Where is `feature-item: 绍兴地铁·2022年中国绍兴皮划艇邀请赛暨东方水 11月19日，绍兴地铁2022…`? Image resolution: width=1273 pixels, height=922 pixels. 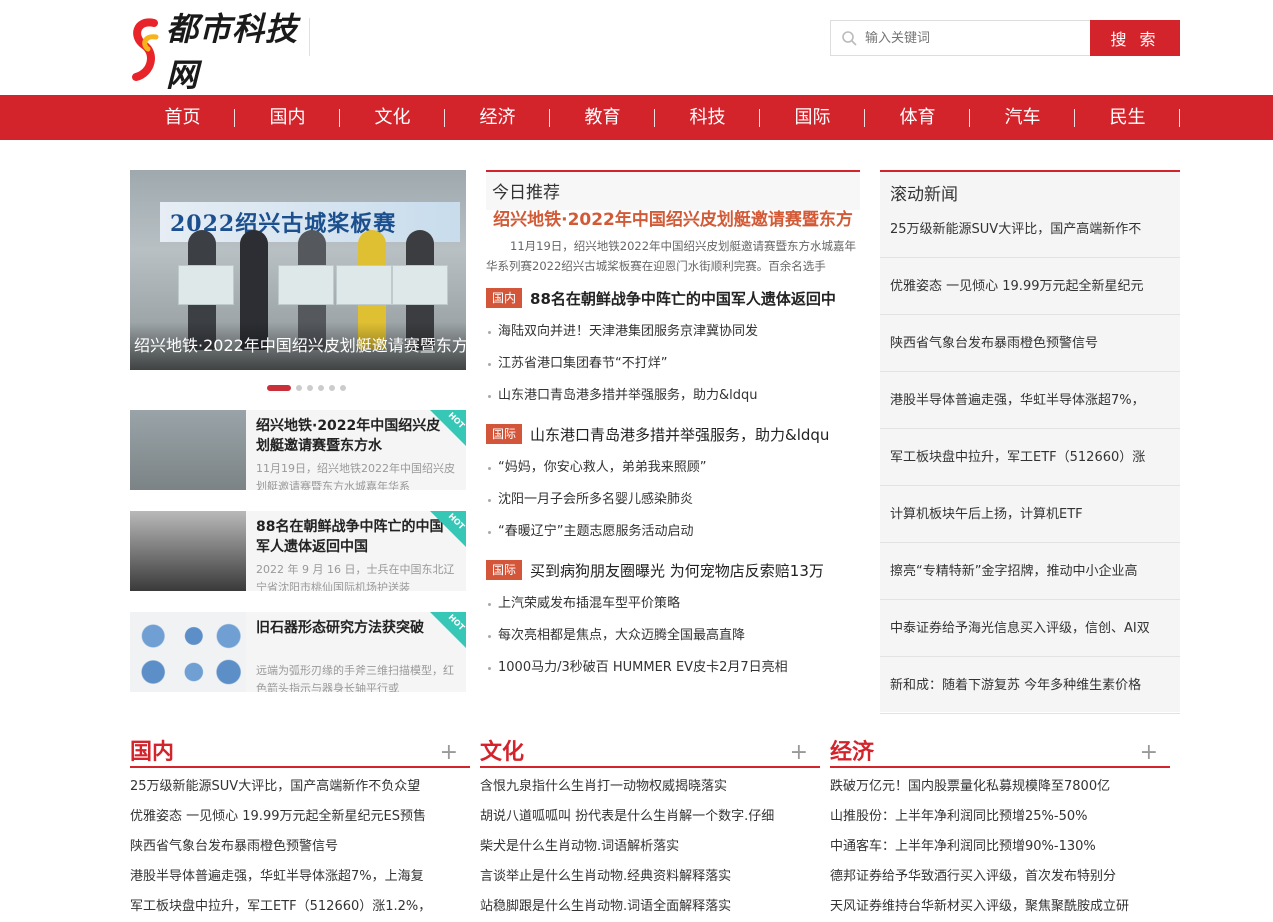 feature-item: 绍兴地铁·2022年中国绍兴皮划艇邀请赛暨东方水 11月19日，绍兴地铁2022… is located at coordinates (298, 450).